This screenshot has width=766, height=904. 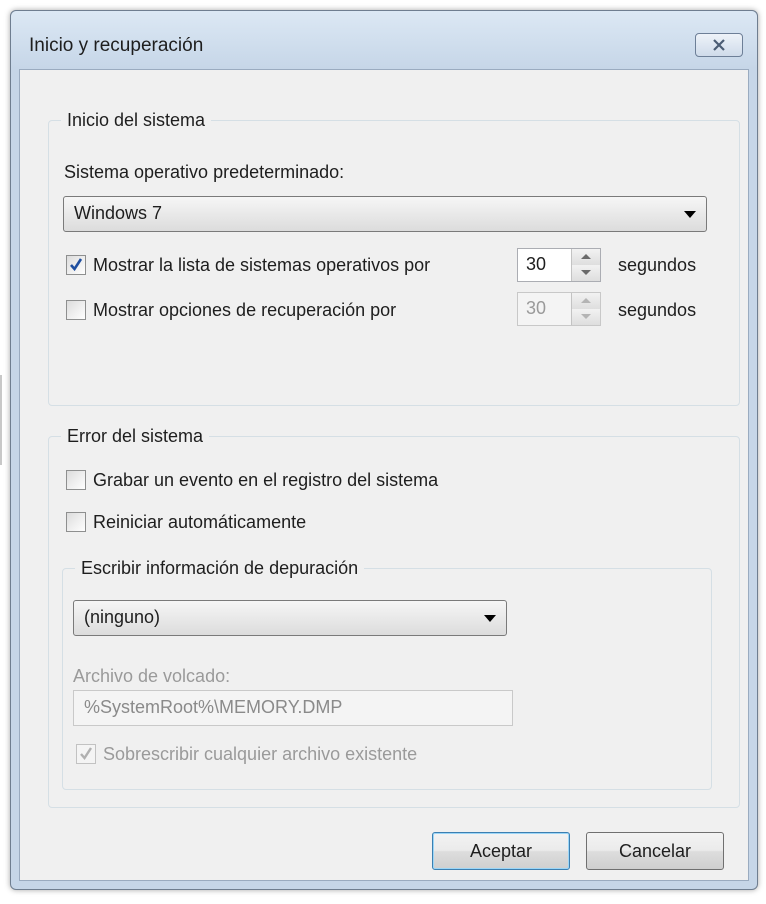 I want to click on show-recovery-options-label: Mostrar opciones de recuperación por, so click(x=245, y=310).